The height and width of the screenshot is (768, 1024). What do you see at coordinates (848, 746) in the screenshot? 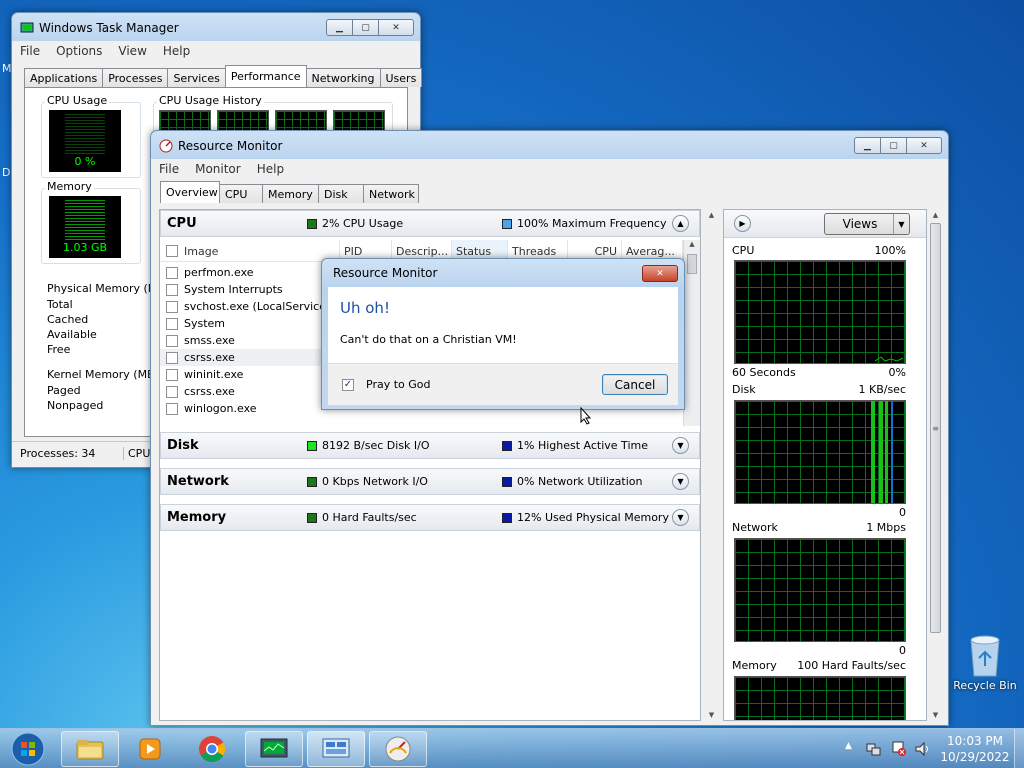
I see `show-hidden-icons-icon: ▲` at bounding box center [848, 746].